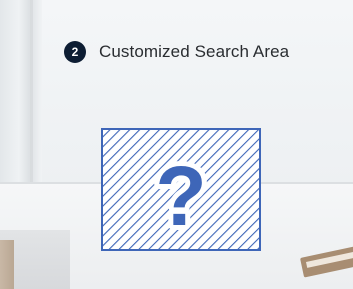 Image resolution: width=353 pixels, height=289 pixels. Describe the element at coordinates (7, 264) in the screenshot. I see `background-table-leg` at that location.